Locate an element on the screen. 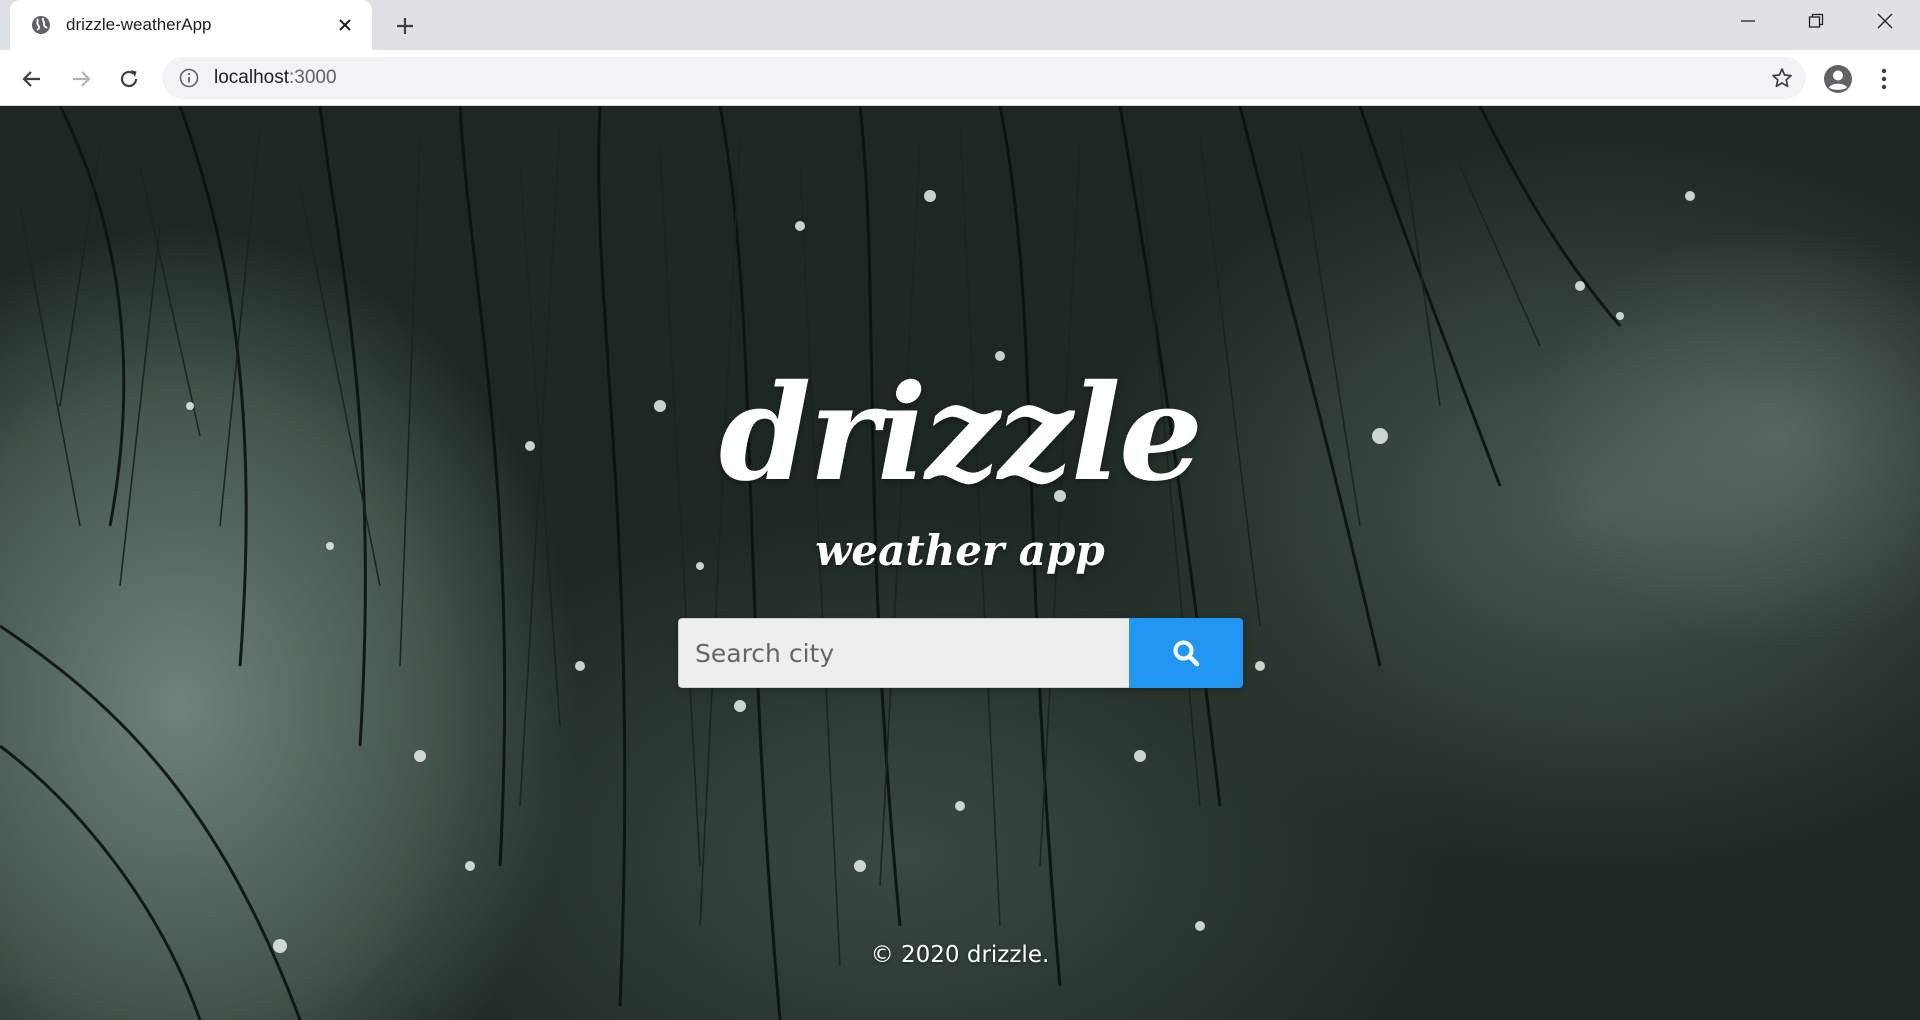 Image resolution: width=1920 pixels, height=1020 pixels. arrow-left-icon is located at coordinates (31, 79).